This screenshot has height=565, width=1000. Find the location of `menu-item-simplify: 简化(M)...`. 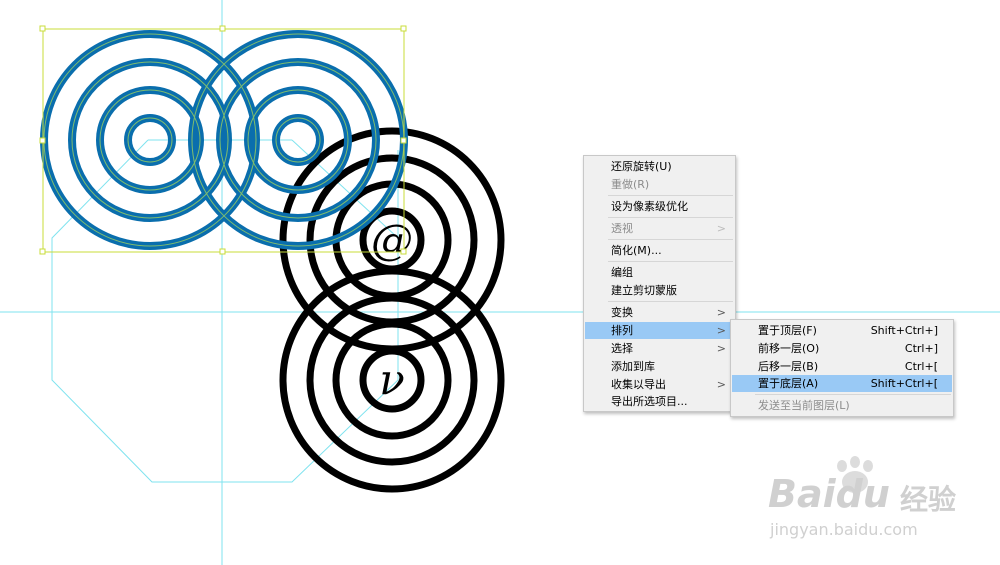

menu-item-simplify: 简化(M)... is located at coordinates (659, 250).